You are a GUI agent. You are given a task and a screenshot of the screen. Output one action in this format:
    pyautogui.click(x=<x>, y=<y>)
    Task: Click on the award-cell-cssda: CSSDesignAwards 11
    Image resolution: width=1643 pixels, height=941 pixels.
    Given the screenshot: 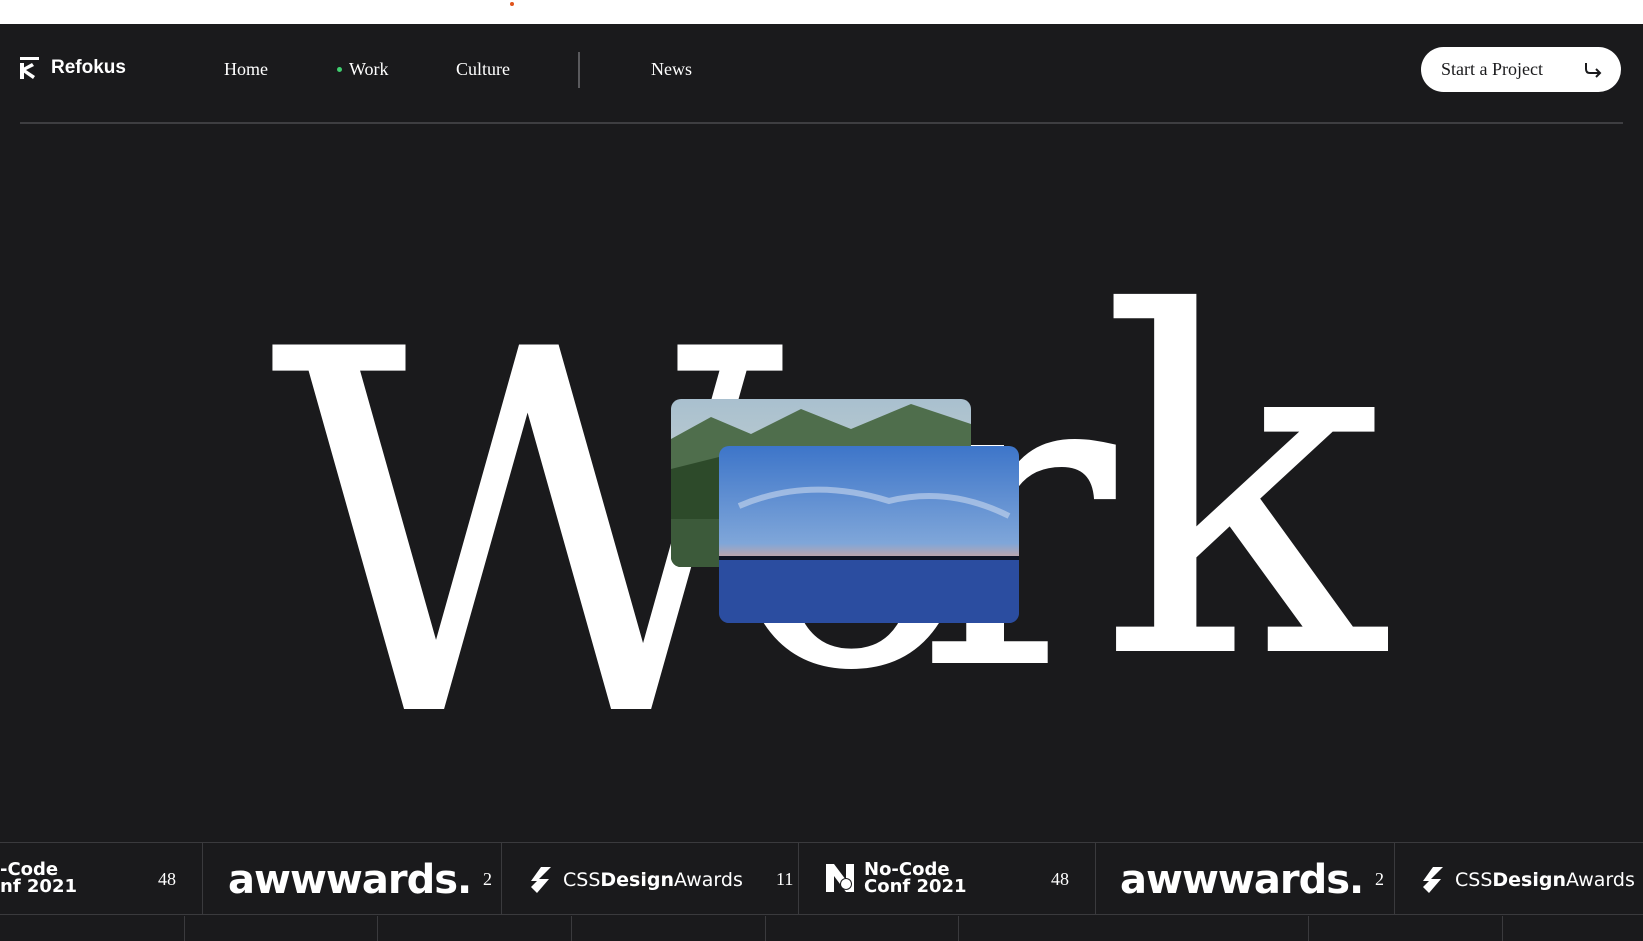 What is the action you would take?
    pyautogui.click(x=650, y=879)
    